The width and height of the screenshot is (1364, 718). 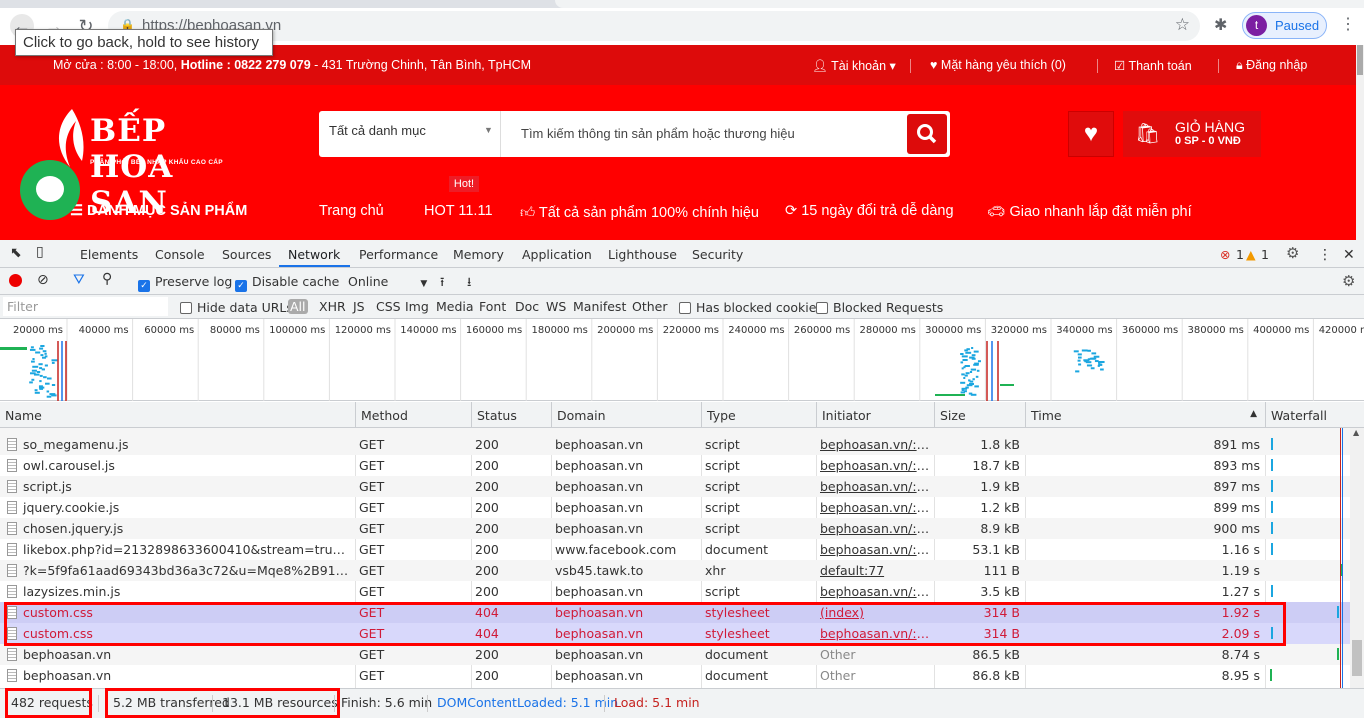 What do you see at coordinates (298, 306) in the screenshot?
I see `filter-type-all: All` at bounding box center [298, 306].